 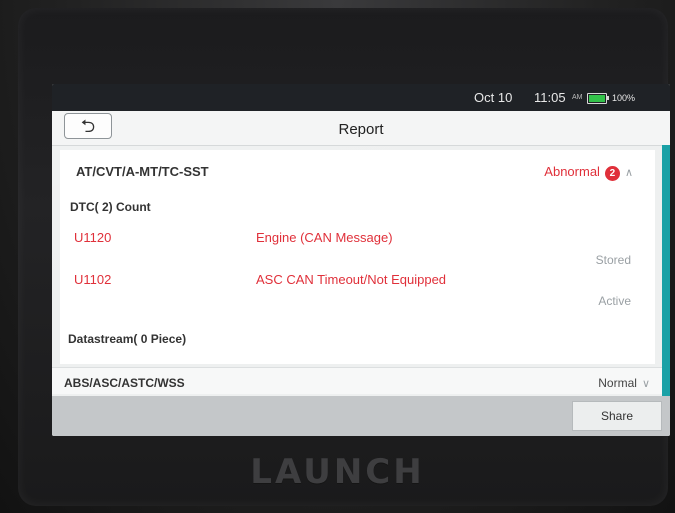 What do you see at coordinates (142, 171) in the screenshot?
I see `system-name: AT/CVT/A-MT/TC-SST` at bounding box center [142, 171].